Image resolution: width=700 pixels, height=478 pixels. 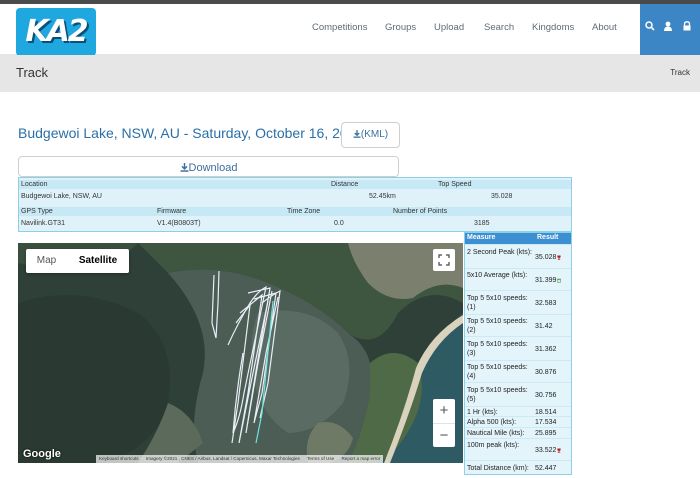 What do you see at coordinates (559, 280) in the screenshot?
I see `calendar-icon` at bounding box center [559, 280].